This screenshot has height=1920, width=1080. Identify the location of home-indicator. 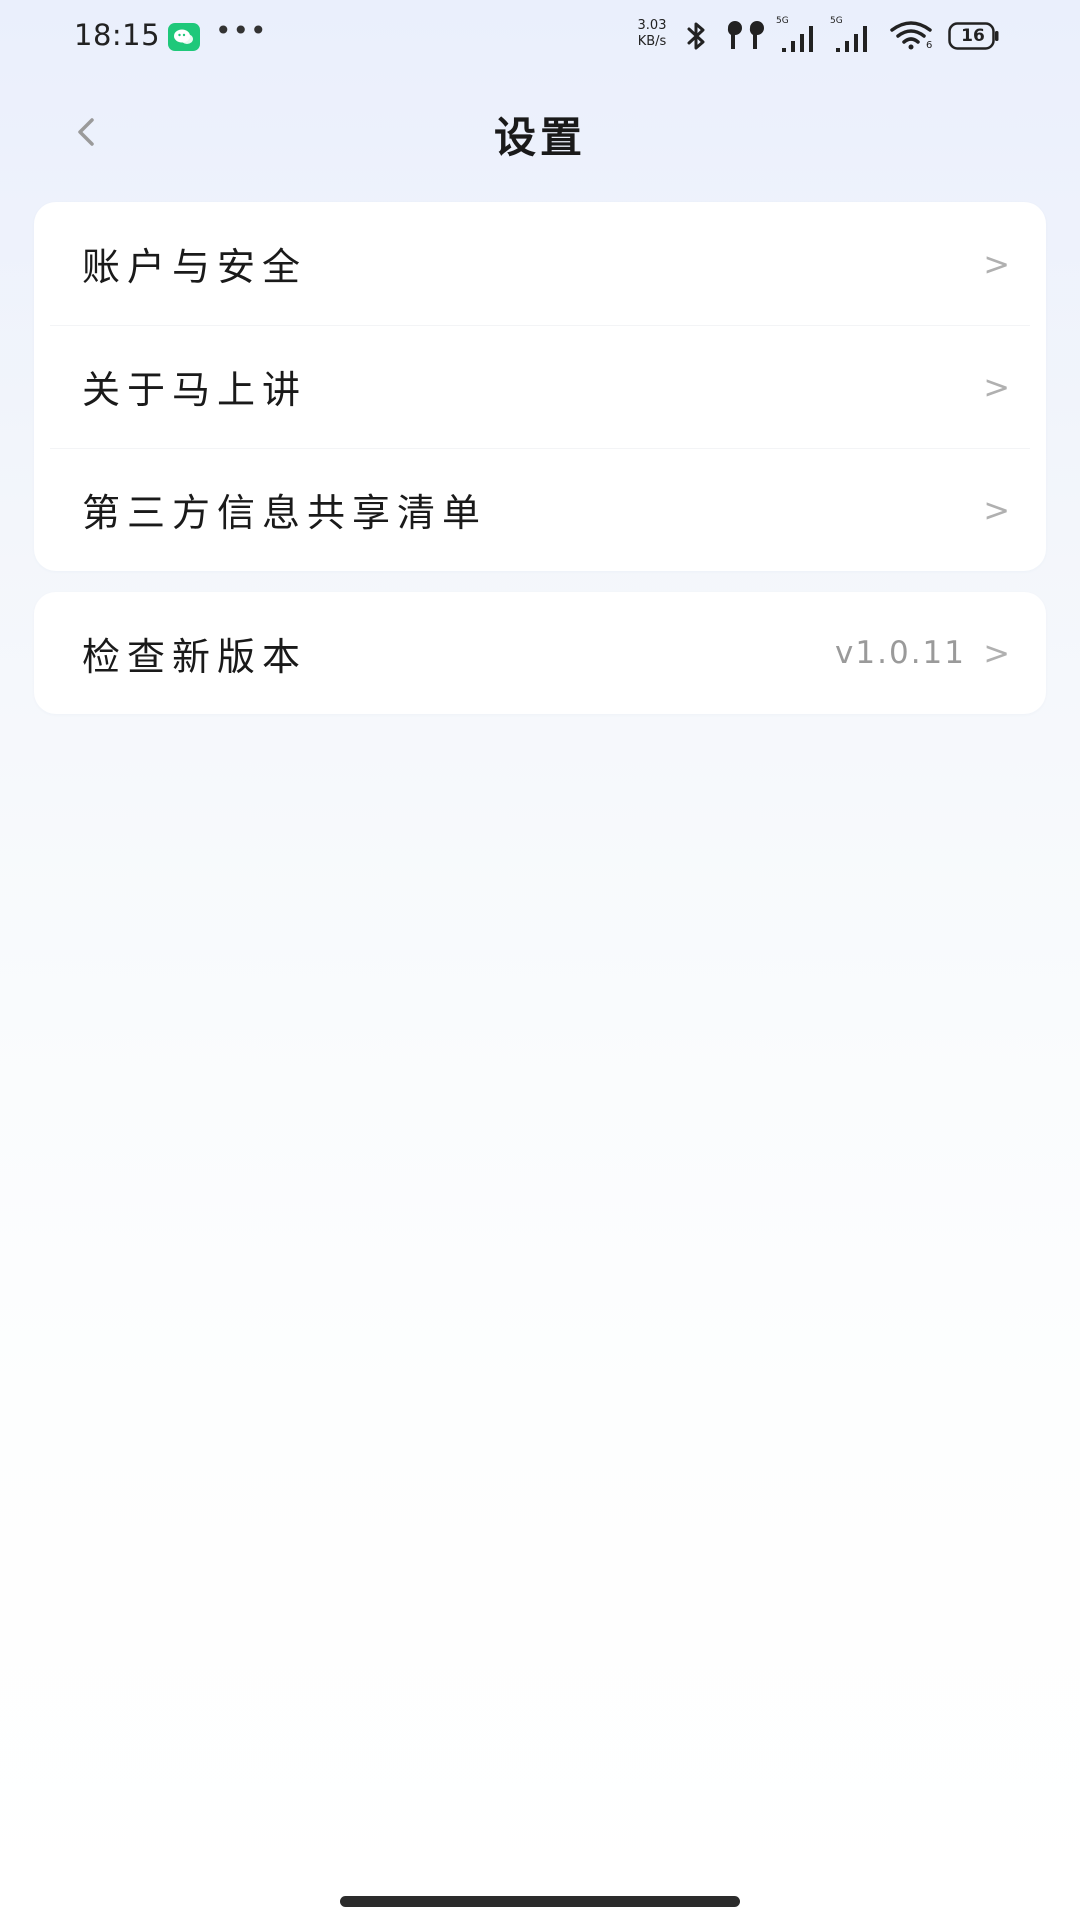
(540, 1901).